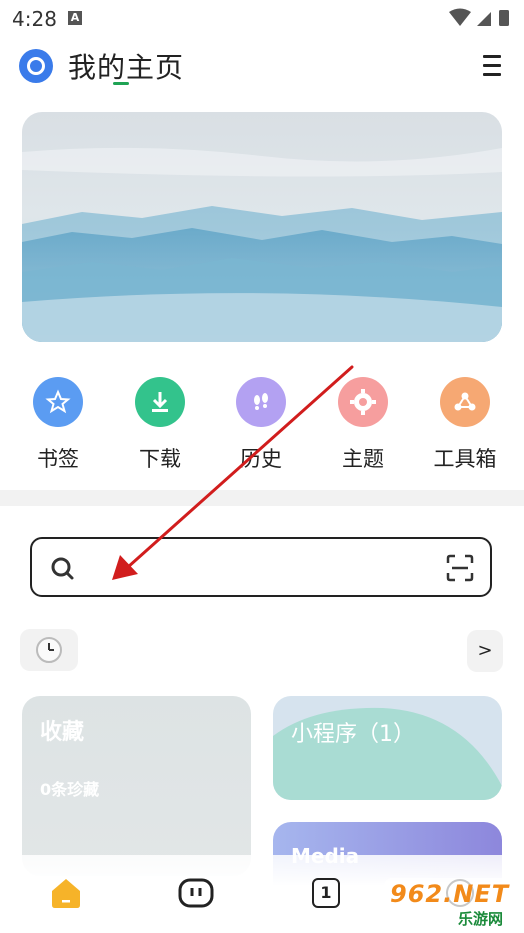 The image size is (524, 933). I want to click on signal-icon, so click(484, 19).